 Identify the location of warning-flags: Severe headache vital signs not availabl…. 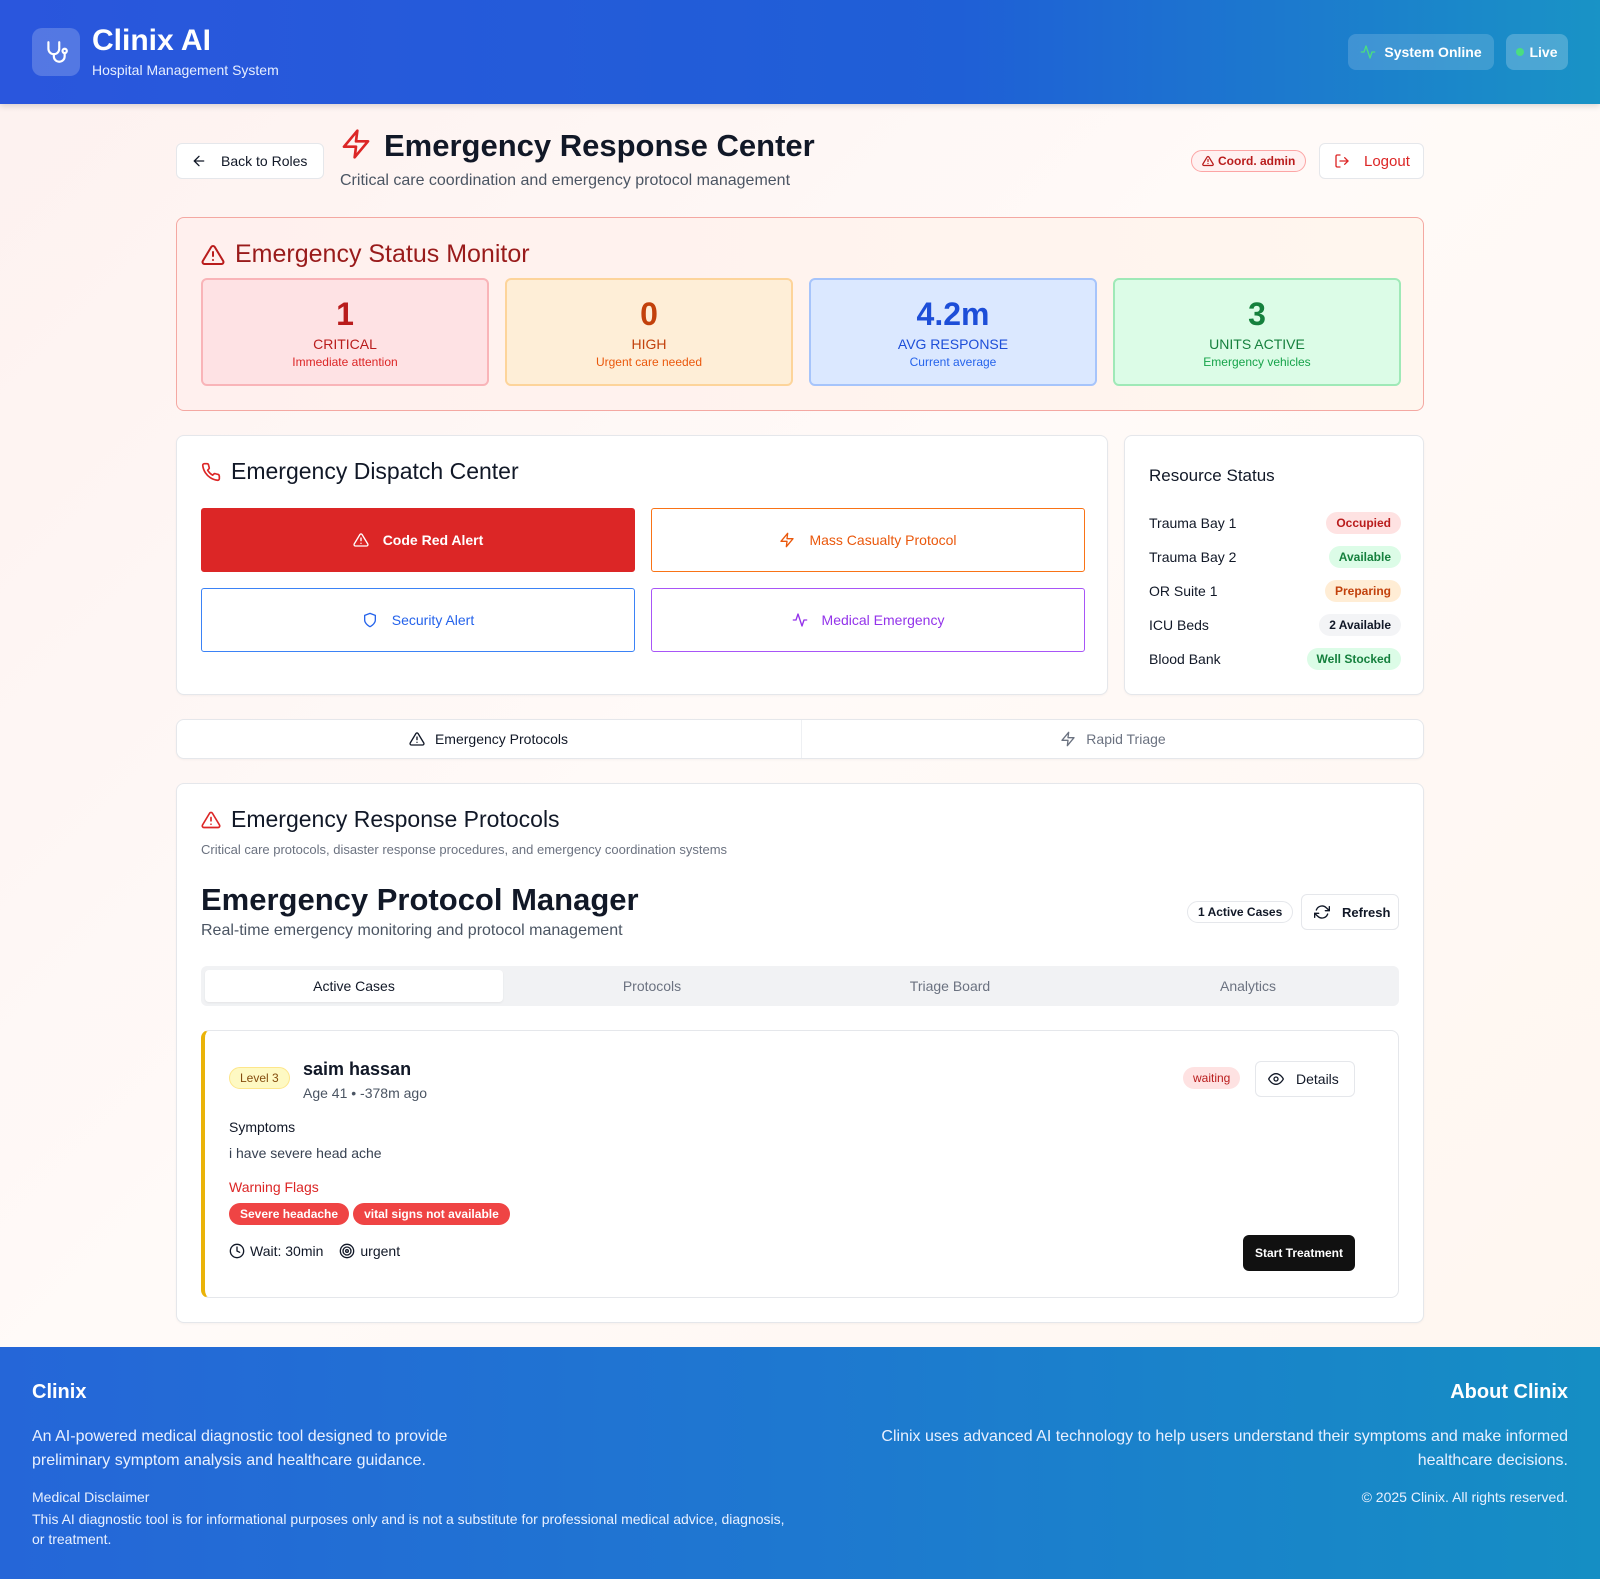
(369, 1214).